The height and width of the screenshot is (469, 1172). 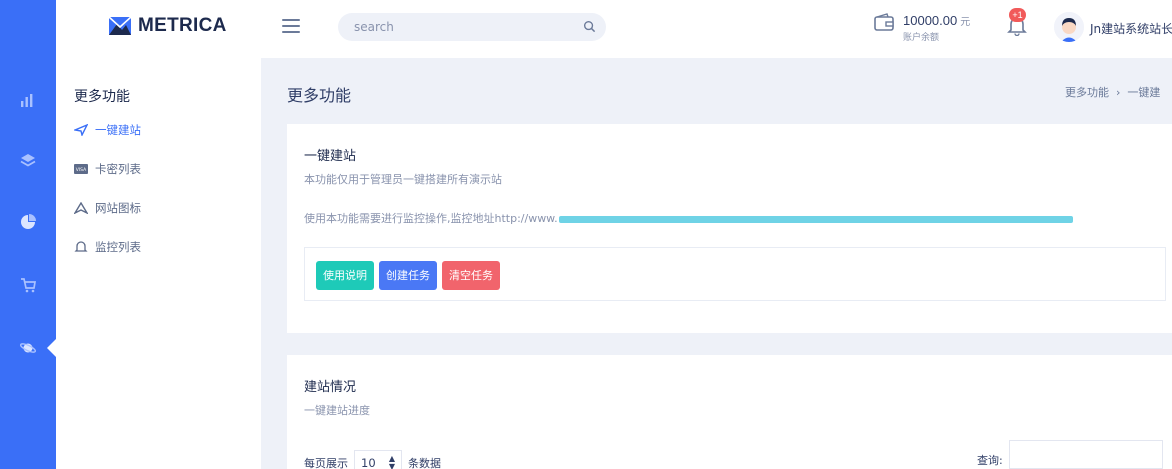 What do you see at coordinates (408, 275) in the screenshot?
I see `create-task-button: 创建任务` at bounding box center [408, 275].